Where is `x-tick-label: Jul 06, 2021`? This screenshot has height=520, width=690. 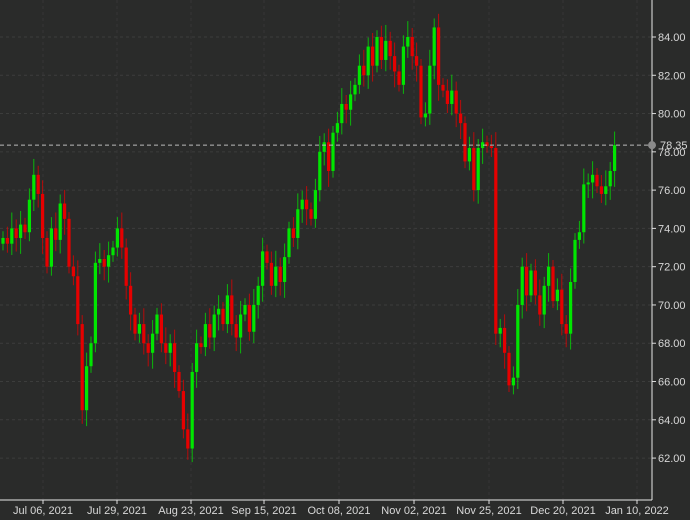
x-tick-label: Jul 06, 2021 is located at coordinates (43, 511).